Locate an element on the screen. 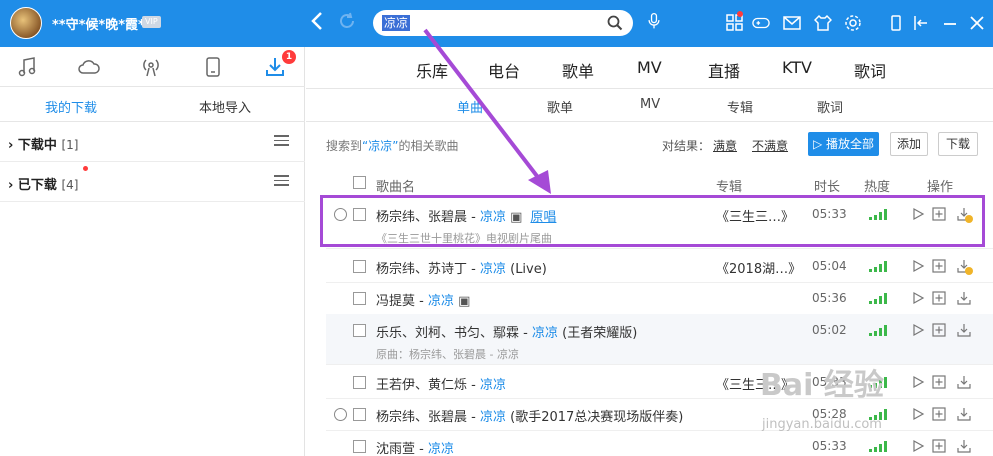  gear-icon is located at coordinates (853, 23).